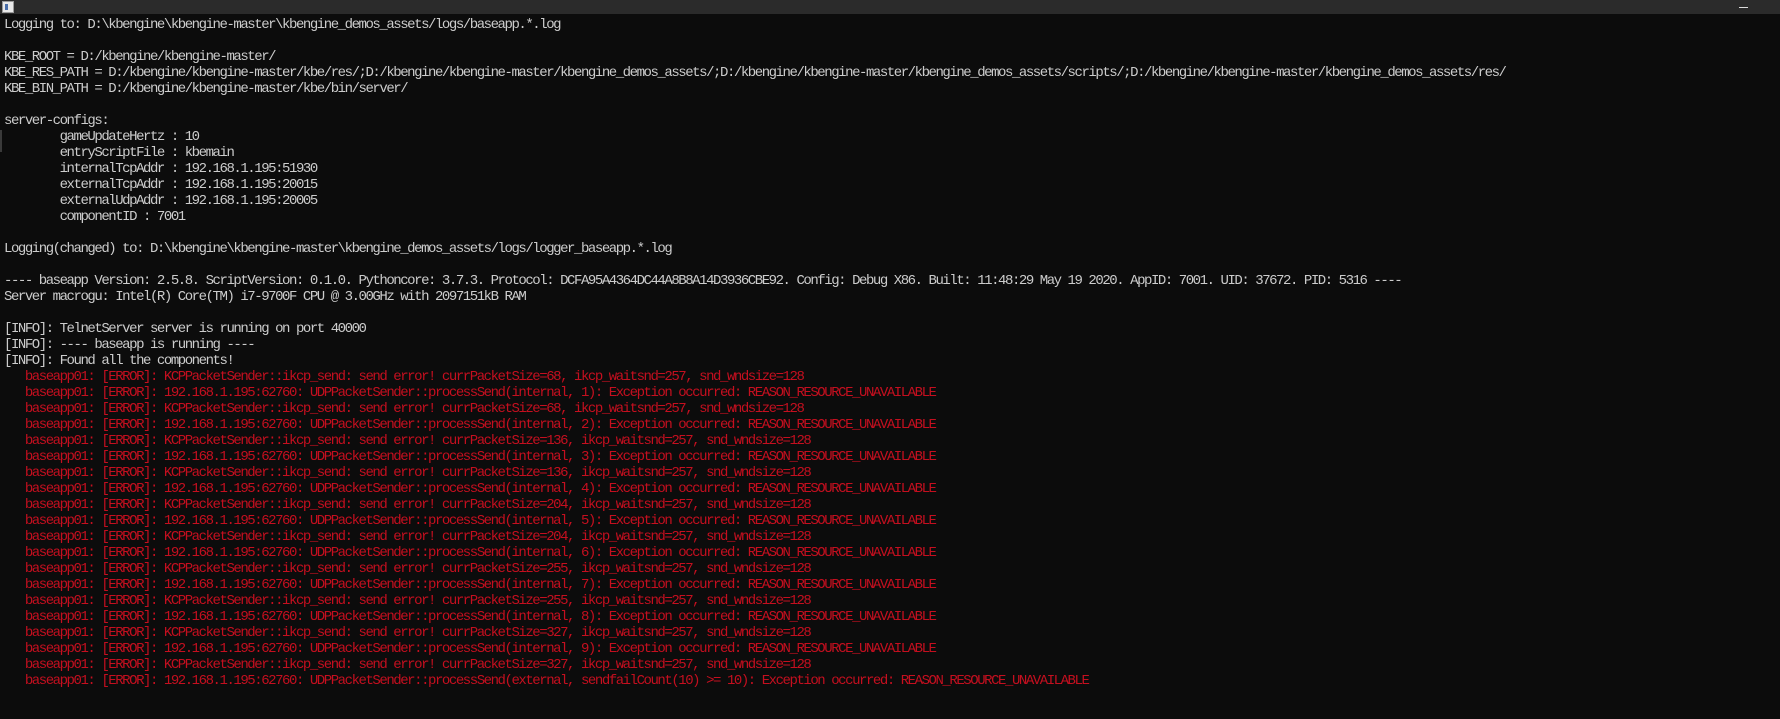 The height and width of the screenshot is (719, 1780). Describe the element at coordinates (119, 361) in the screenshot. I see `console-line: [INFO]: Found all the components!` at that location.